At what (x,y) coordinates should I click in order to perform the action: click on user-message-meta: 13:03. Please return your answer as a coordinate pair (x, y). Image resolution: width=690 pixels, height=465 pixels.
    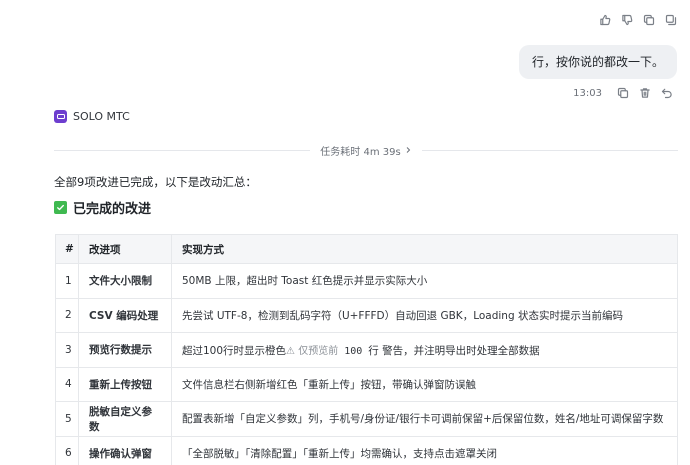
    Looking at the image, I should click on (624, 93).